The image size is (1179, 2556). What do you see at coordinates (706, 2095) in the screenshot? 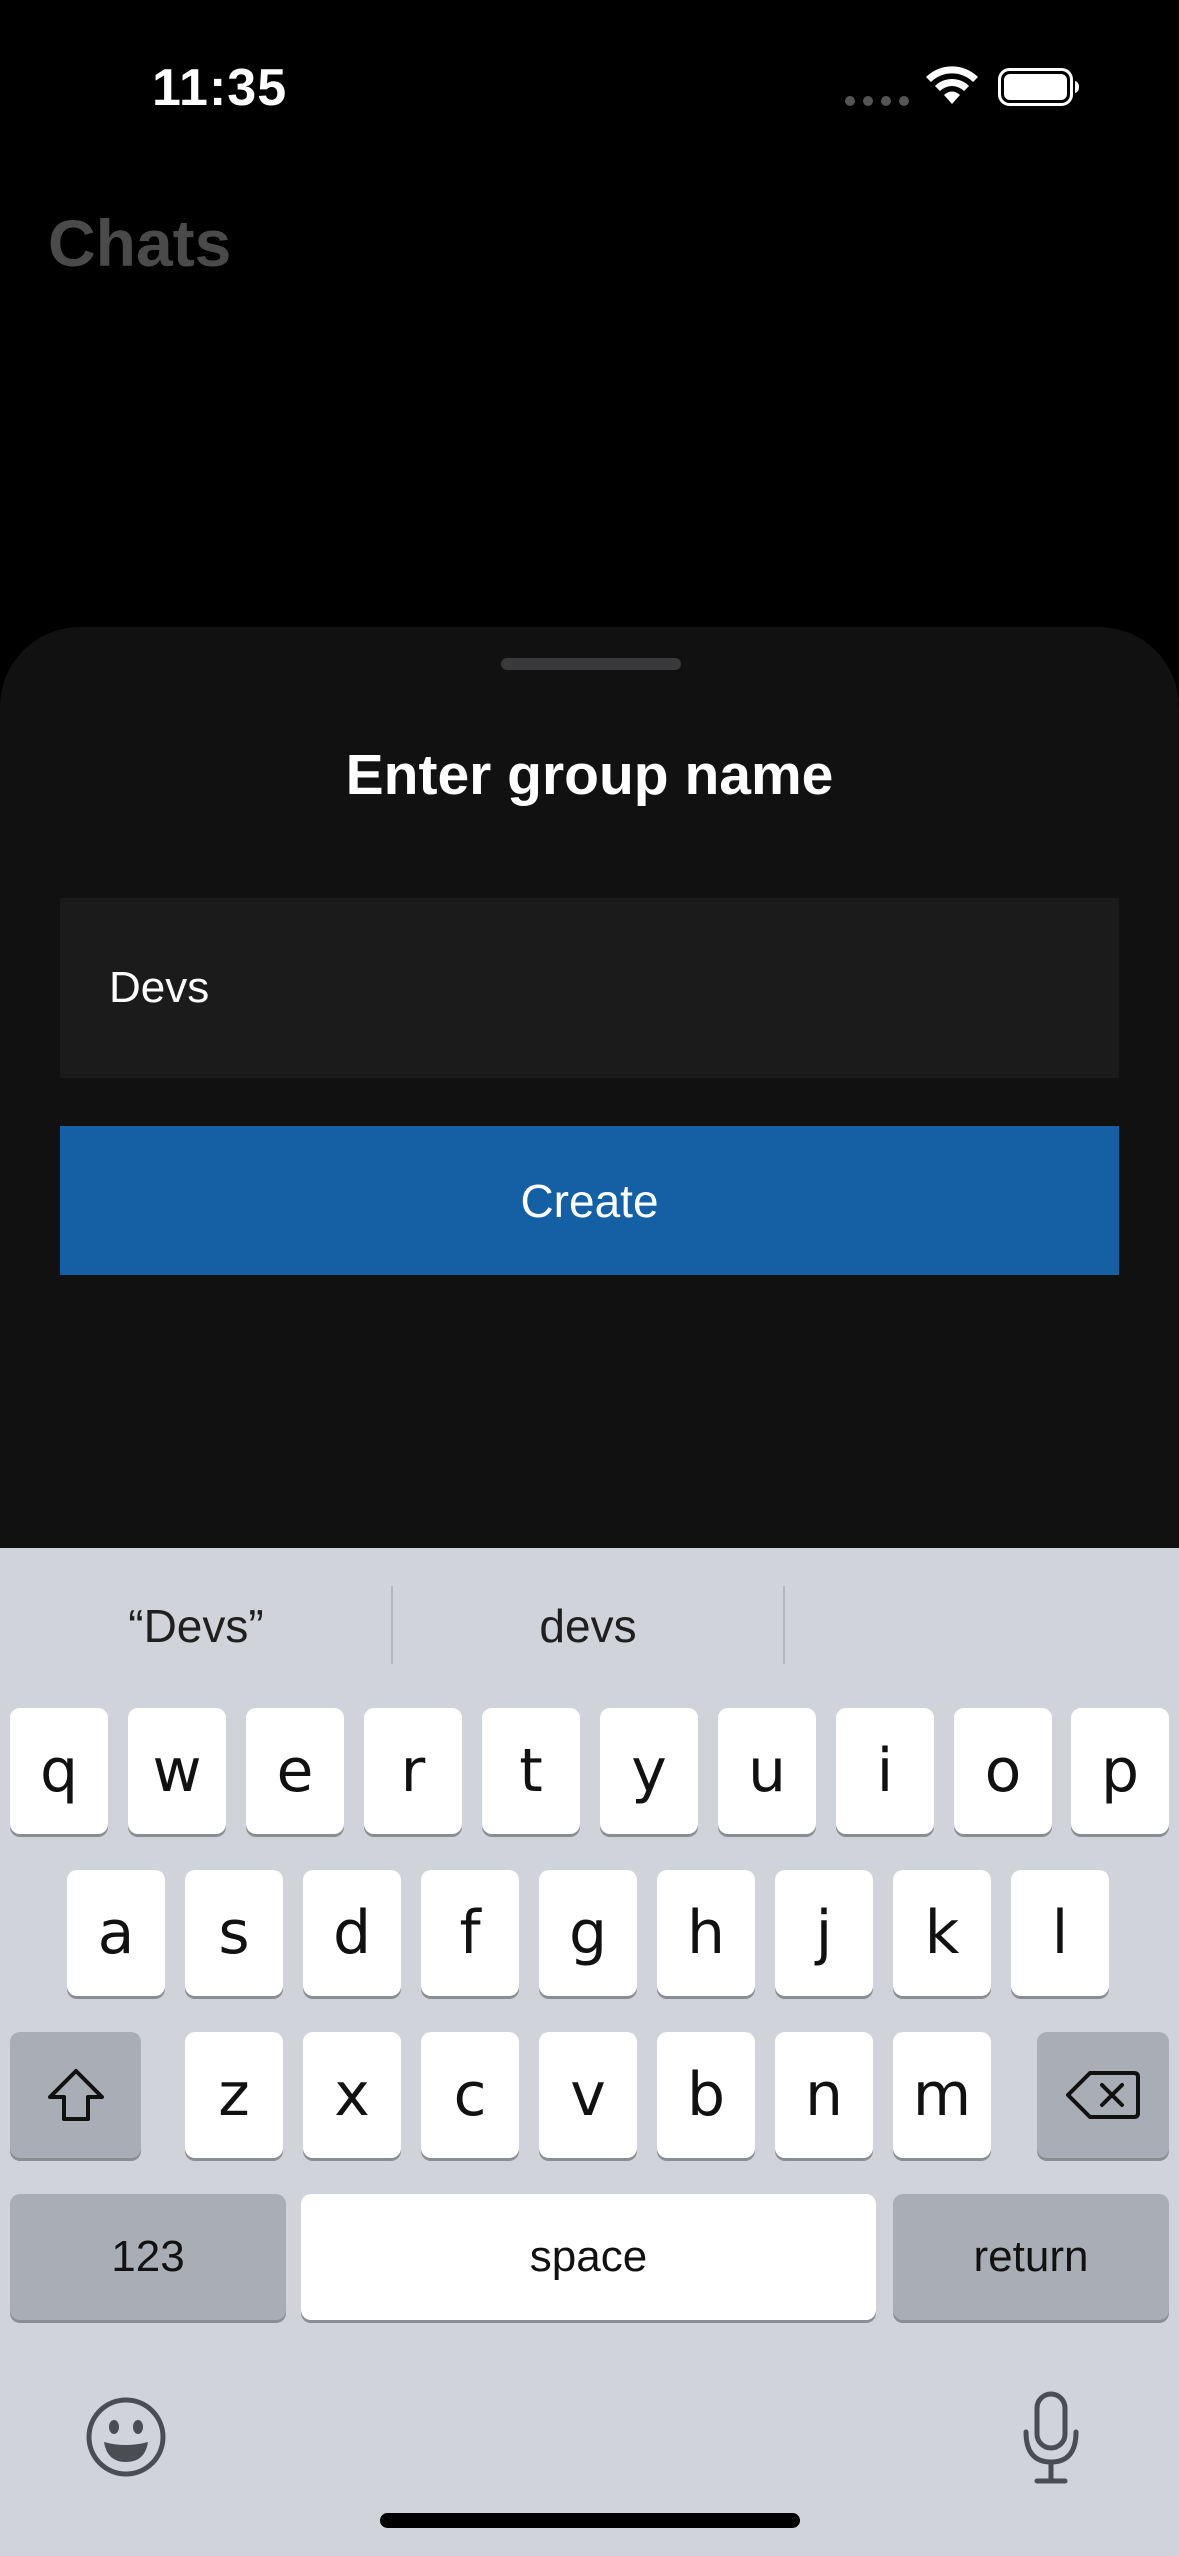
I see `key-b: b` at bounding box center [706, 2095].